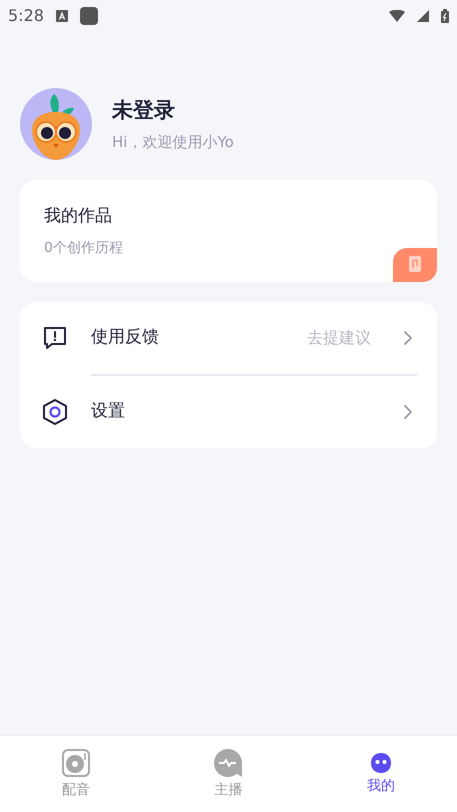 The height and width of the screenshot is (812, 457). Describe the element at coordinates (62, 16) in the screenshot. I see `keyboard-notification-icon` at that location.